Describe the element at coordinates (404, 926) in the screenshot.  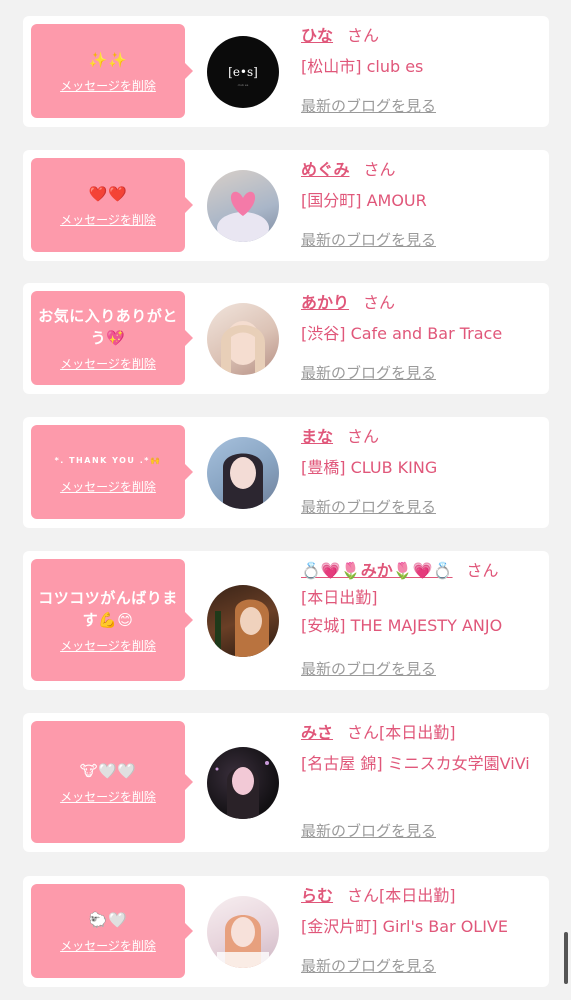
I see `shop-text: [金沢片町] Girl's Bar OLIVE` at that location.